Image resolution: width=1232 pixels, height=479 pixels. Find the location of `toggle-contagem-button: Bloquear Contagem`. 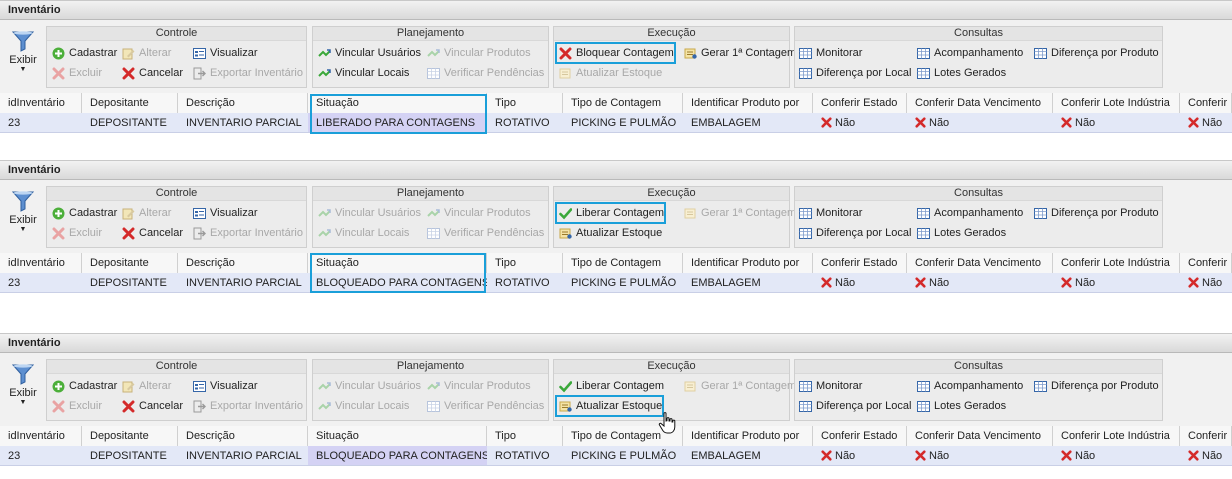

toggle-contagem-button: Bloquear Contagem is located at coordinates (615, 53).